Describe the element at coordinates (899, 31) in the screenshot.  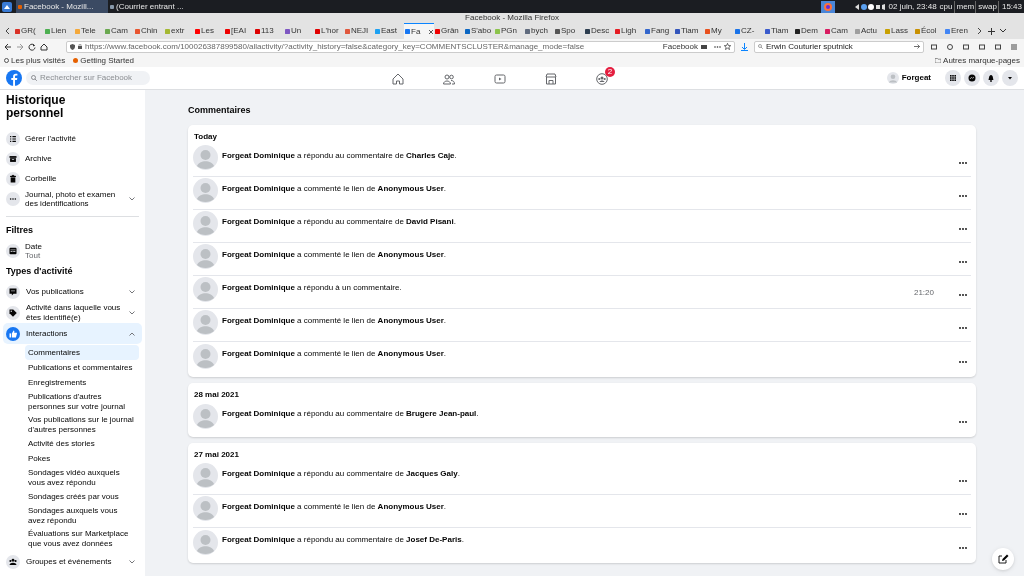
I see `browser-tab: Lass` at that location.